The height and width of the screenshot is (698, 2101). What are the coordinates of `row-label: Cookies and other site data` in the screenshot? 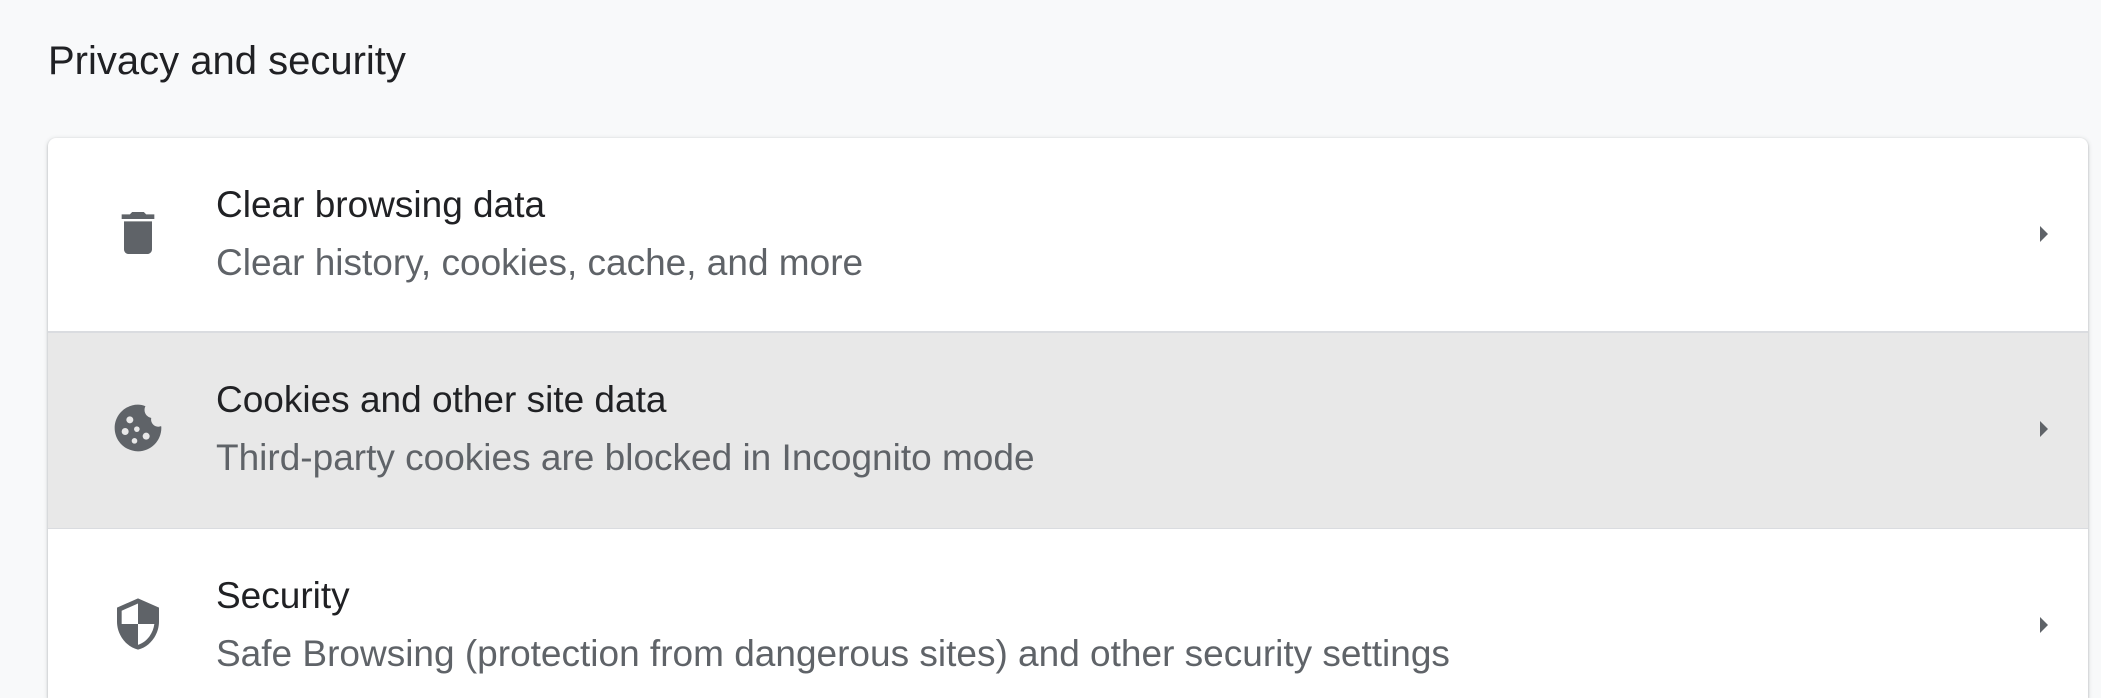 It's located at (441, 399).